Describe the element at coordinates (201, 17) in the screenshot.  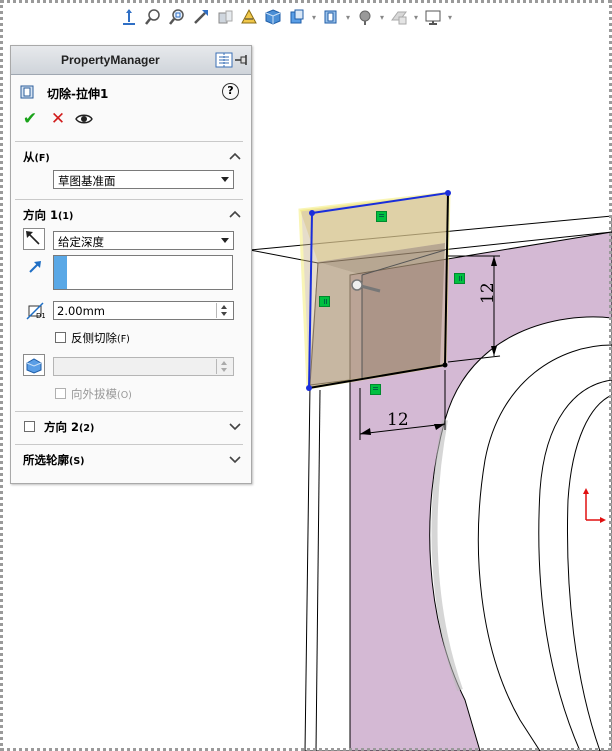
I see `previous-view-icon` at that location.